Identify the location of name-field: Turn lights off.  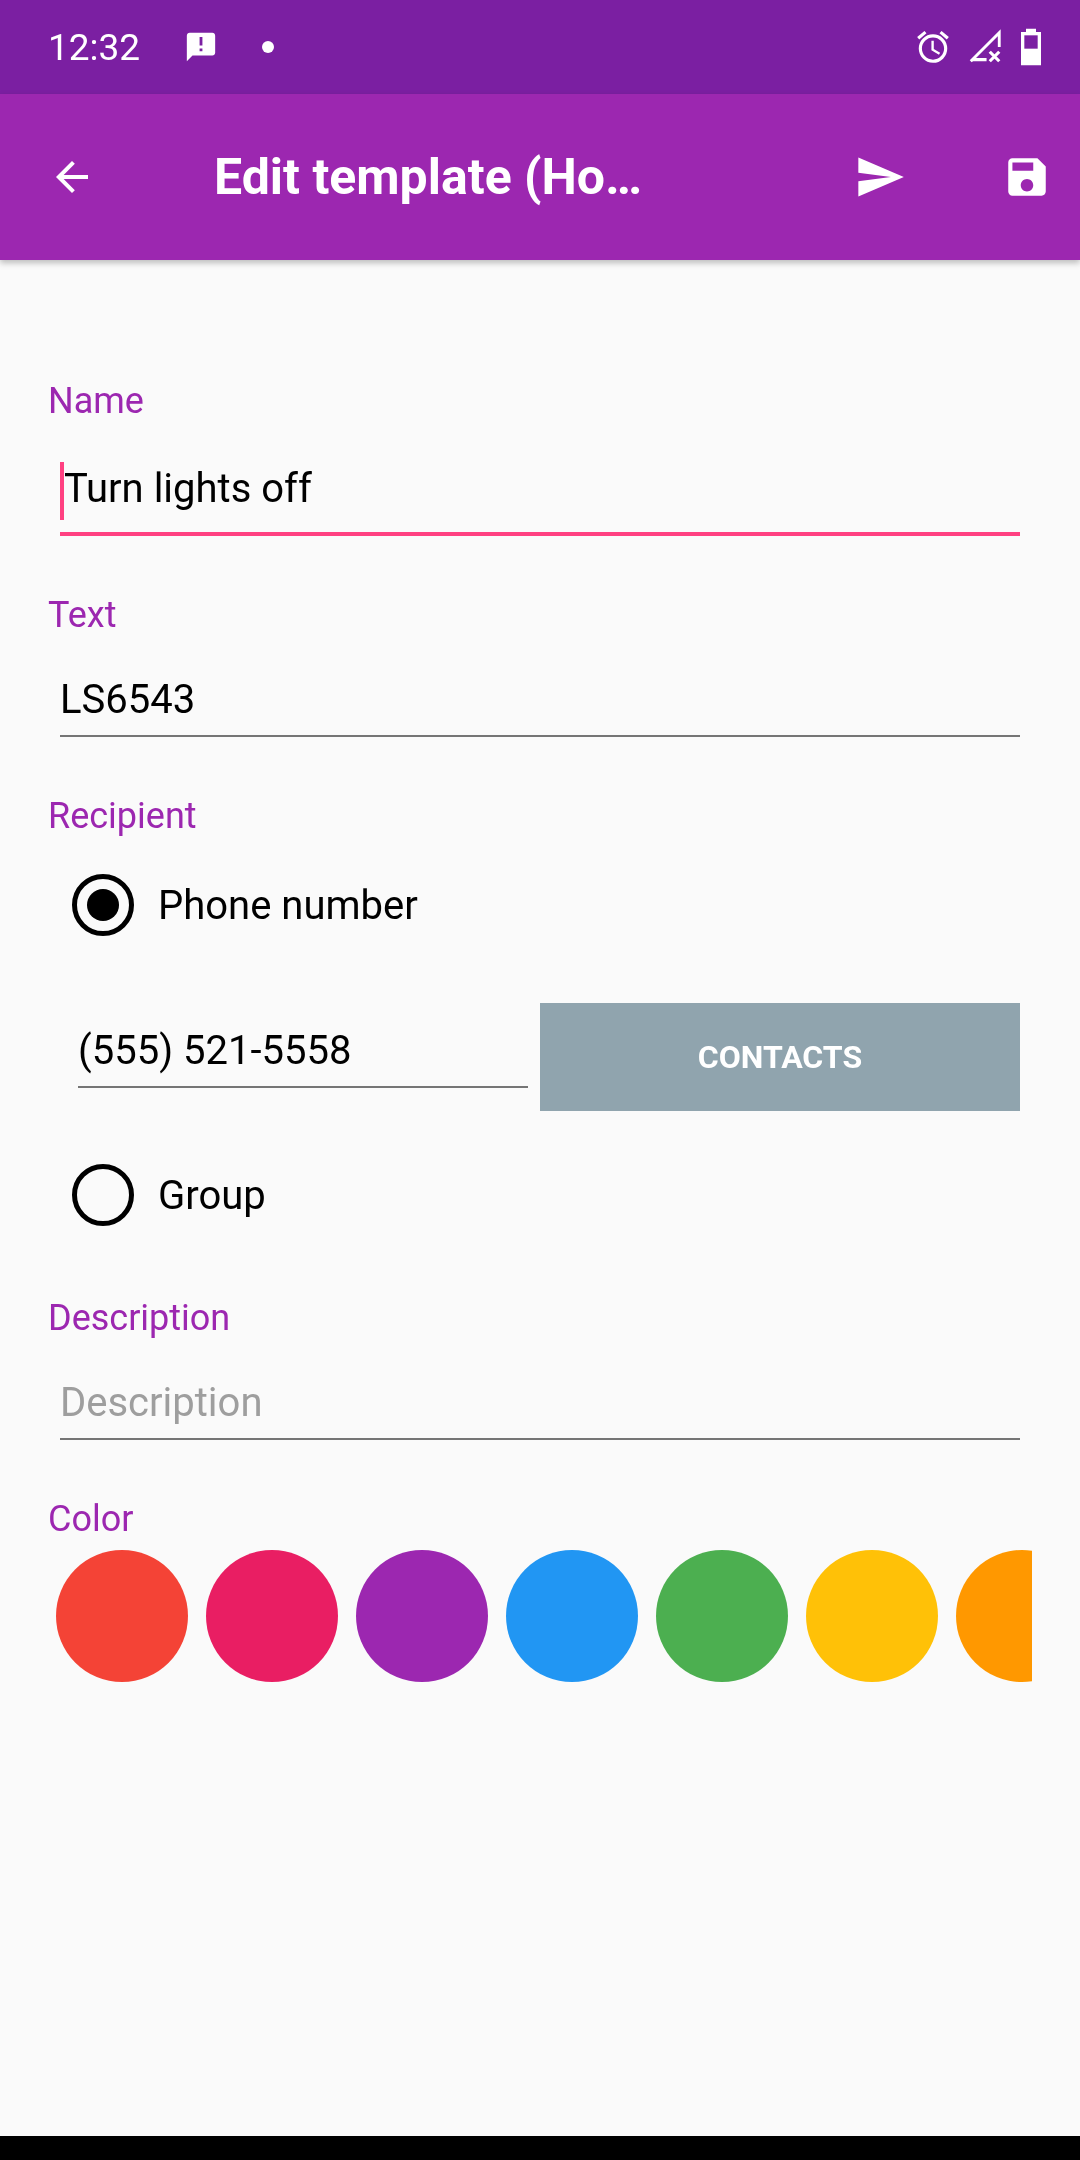
(540, 479).